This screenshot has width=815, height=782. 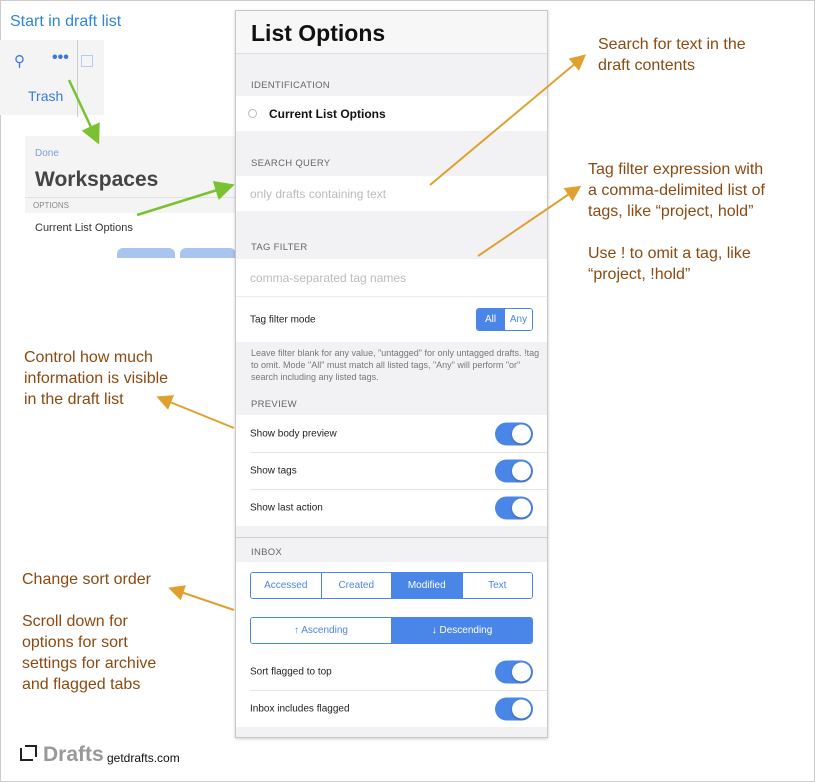 I want to click on brand-url: getdrafts.com, so click(x=143, y=758).